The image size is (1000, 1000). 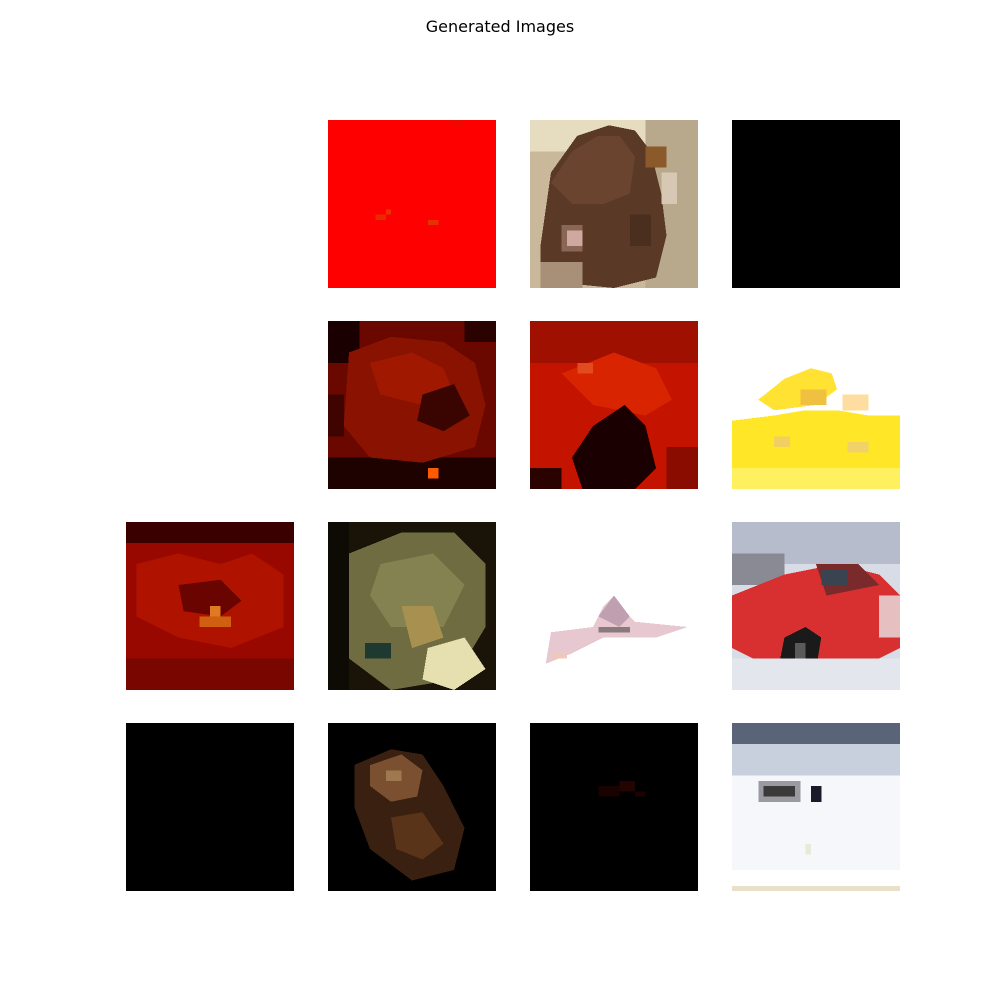 I want to click on generated-image-r3-c4, so click(x=816, y=606).